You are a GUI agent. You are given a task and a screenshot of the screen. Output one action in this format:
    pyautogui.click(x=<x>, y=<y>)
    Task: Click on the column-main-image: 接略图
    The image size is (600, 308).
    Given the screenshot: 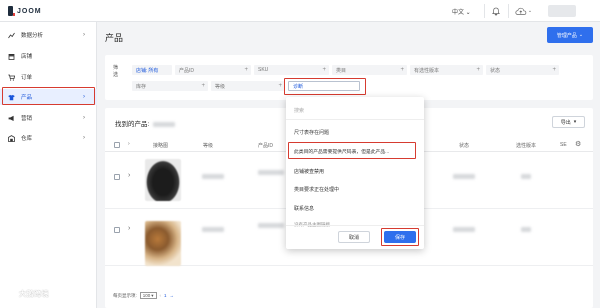 What is the action you would take?
    pyautogui.click(x=161, y=146)
    